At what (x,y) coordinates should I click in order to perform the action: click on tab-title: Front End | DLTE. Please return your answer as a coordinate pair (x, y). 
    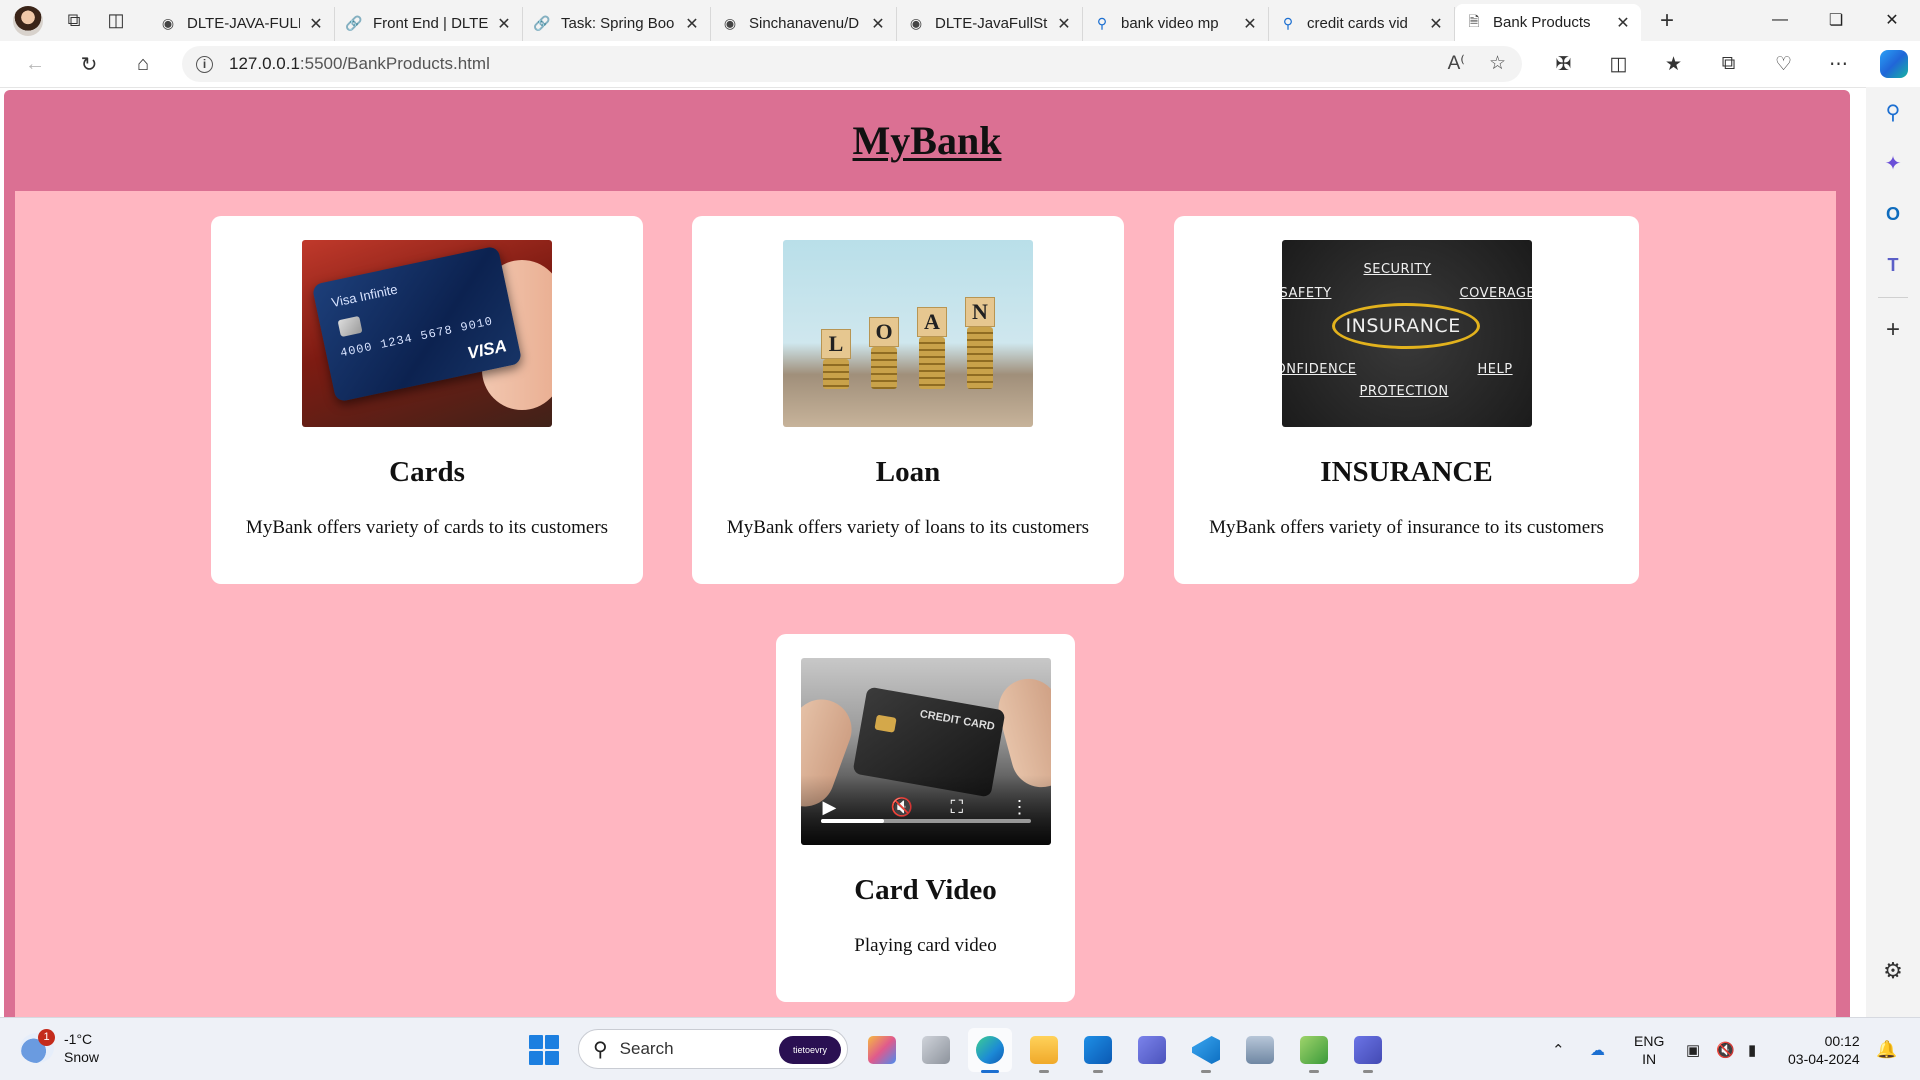
    Looking at the image, I should click on (430, 23).